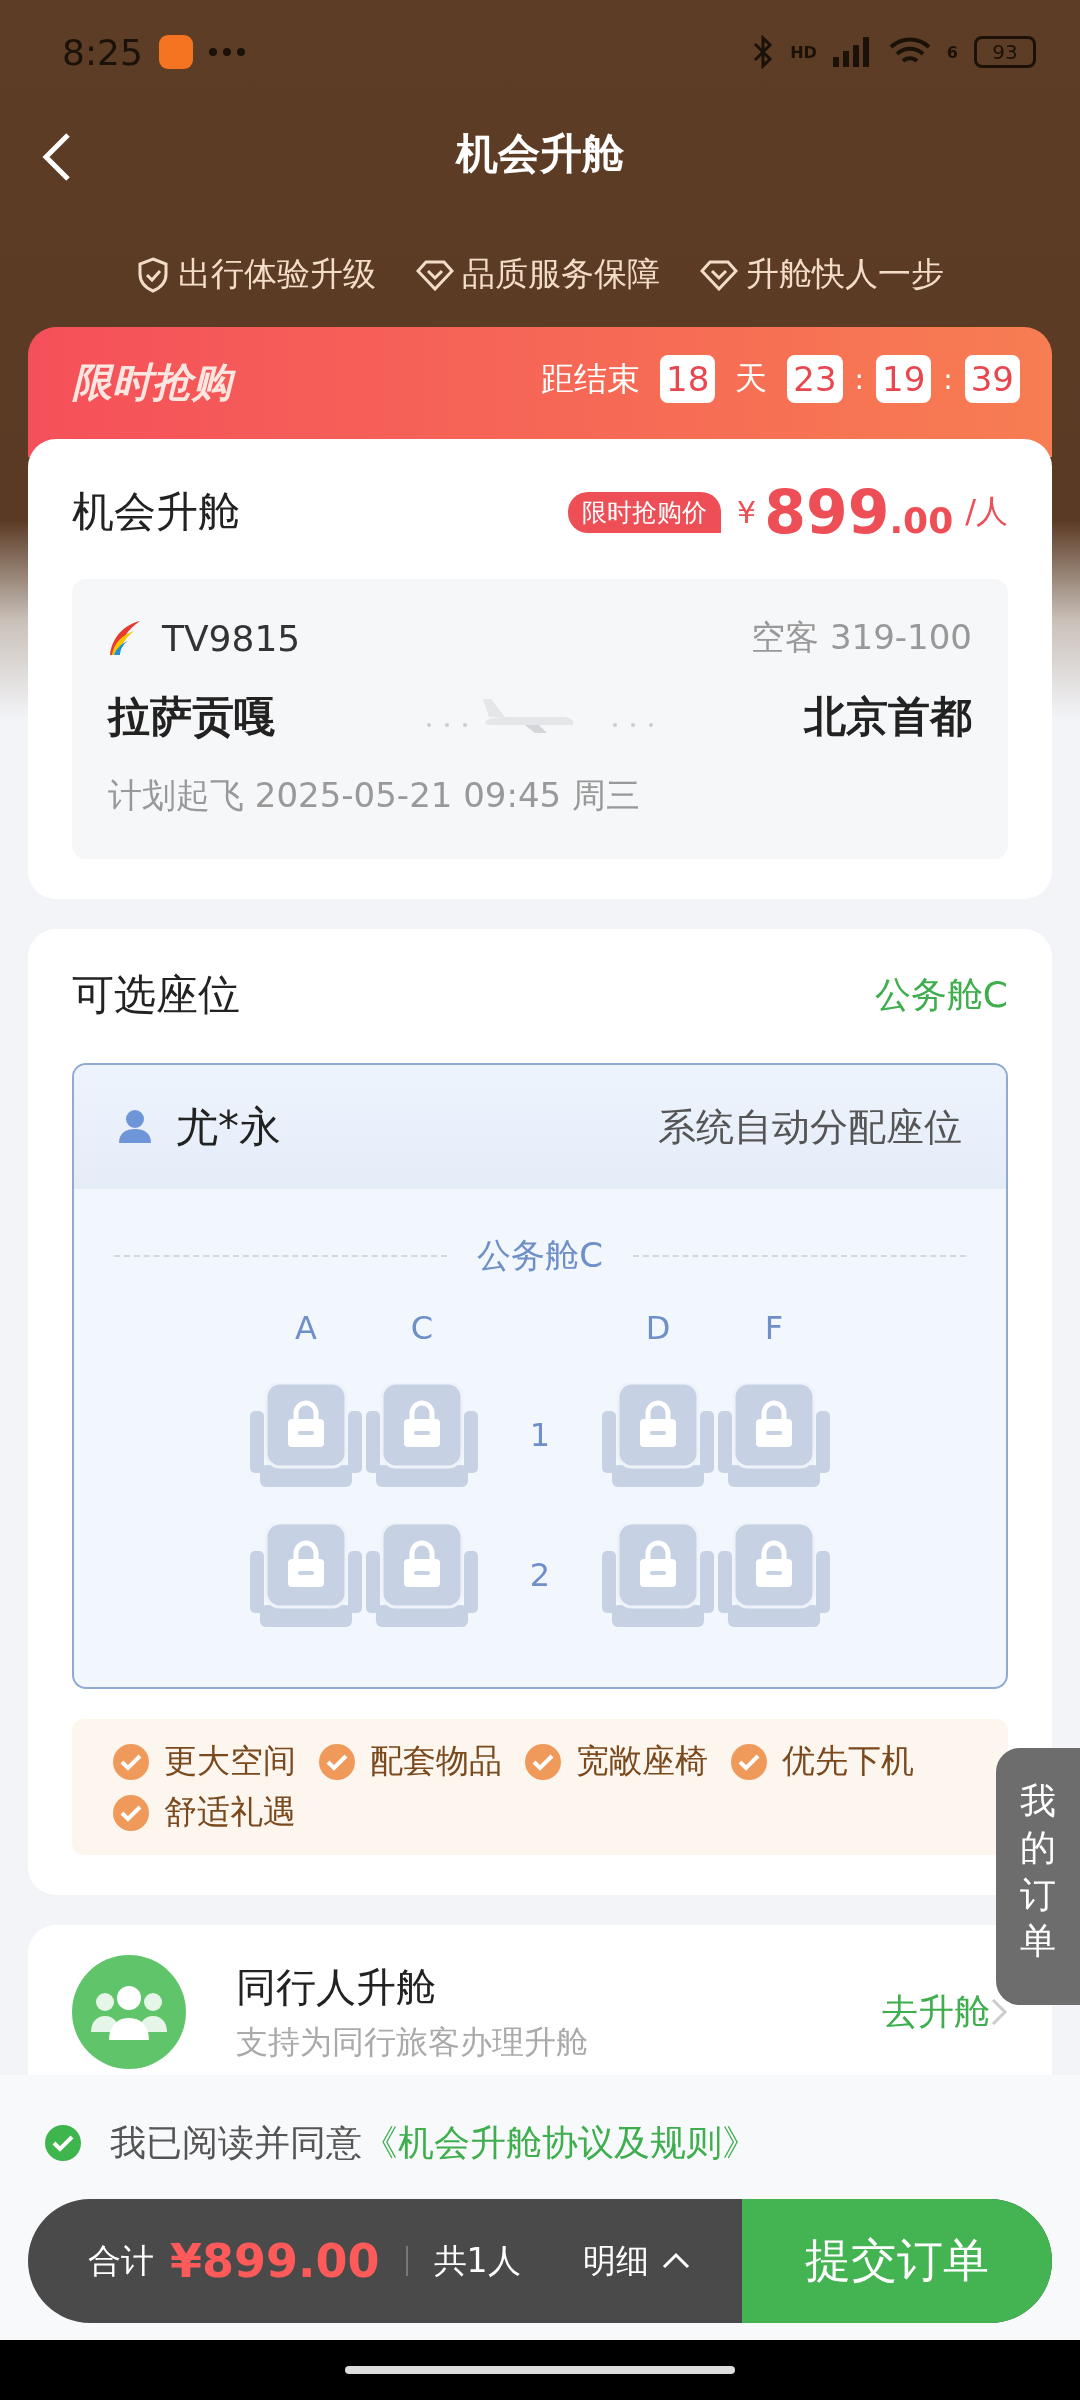 The height and width of the screenshot is (2400, 1080). Describe the element at coordinates (803, 52) in the screenshot. I see `network-label: HD` at that location.